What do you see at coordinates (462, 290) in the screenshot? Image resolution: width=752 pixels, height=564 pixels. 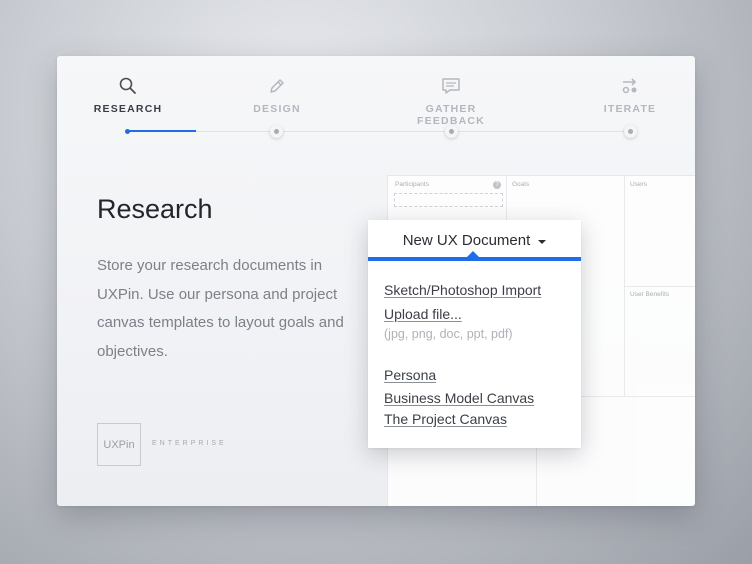 I see `sketch-photoshop-import-link: Sketch/Photoshop Import` at bounding box center [462, 290].